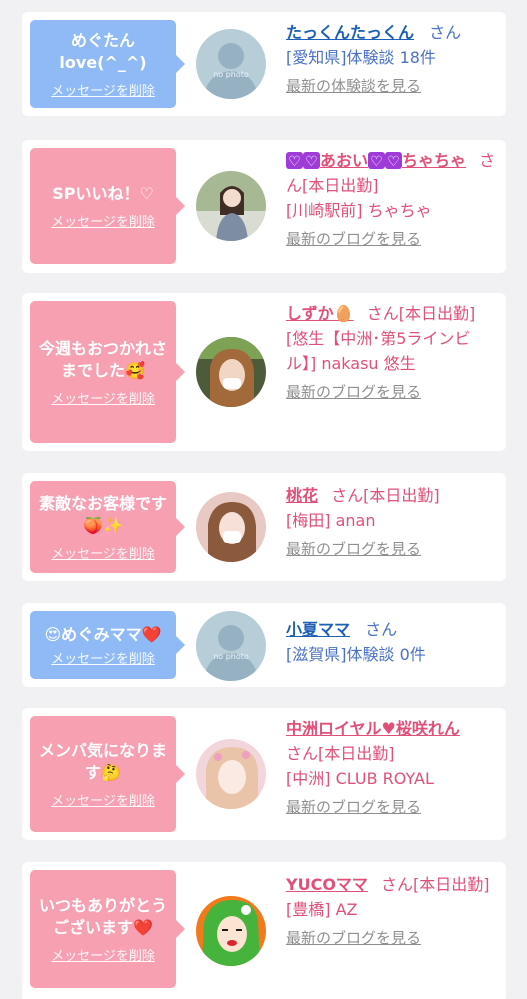 Image resolution: width=527 pixels, height=999 pixels. I want to click on sender-details: [中洲] CLUB ROYAL, so click(360, 778).